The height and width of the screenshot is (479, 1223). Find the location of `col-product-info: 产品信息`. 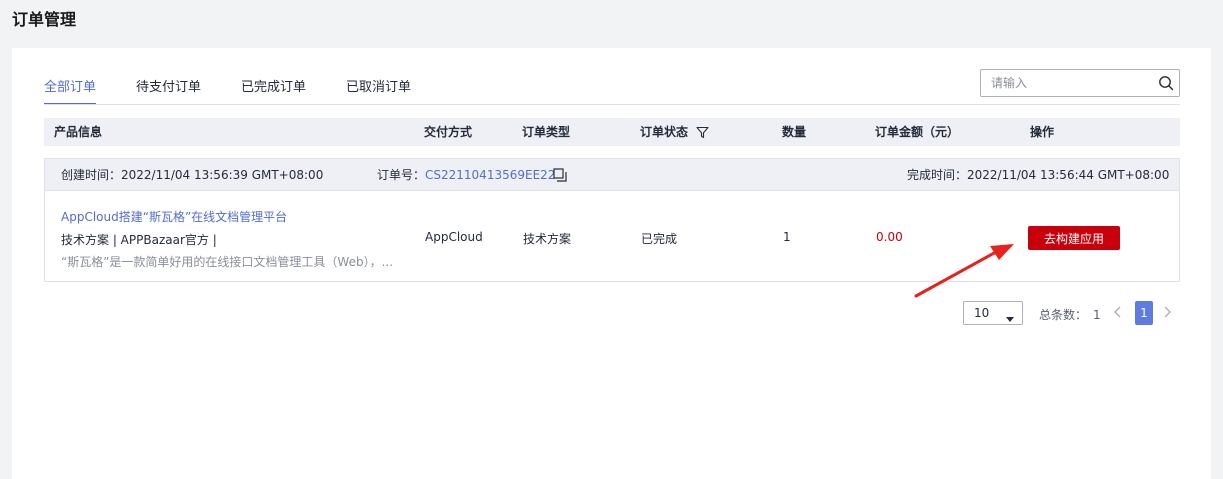

col-product-info: 产品信息 is located at coordinates (78, 132).